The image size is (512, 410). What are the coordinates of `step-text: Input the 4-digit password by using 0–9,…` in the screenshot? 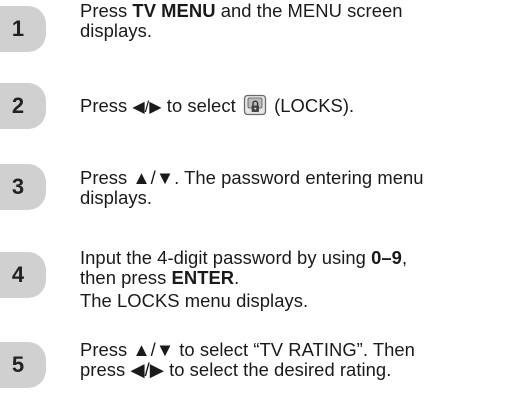 It's located at (293, 279).